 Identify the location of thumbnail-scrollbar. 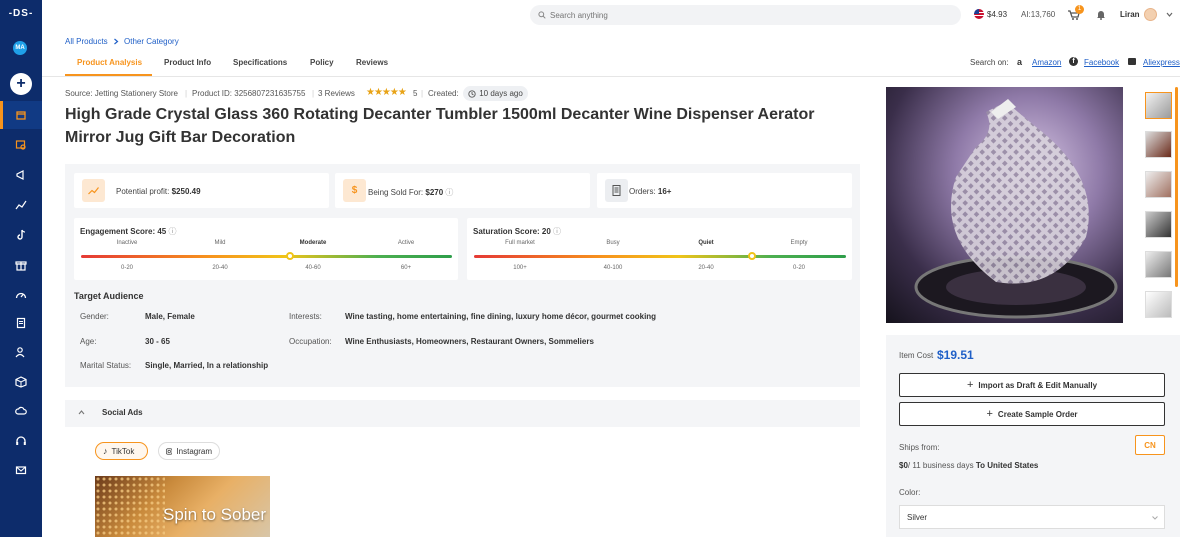
(1176, 187).